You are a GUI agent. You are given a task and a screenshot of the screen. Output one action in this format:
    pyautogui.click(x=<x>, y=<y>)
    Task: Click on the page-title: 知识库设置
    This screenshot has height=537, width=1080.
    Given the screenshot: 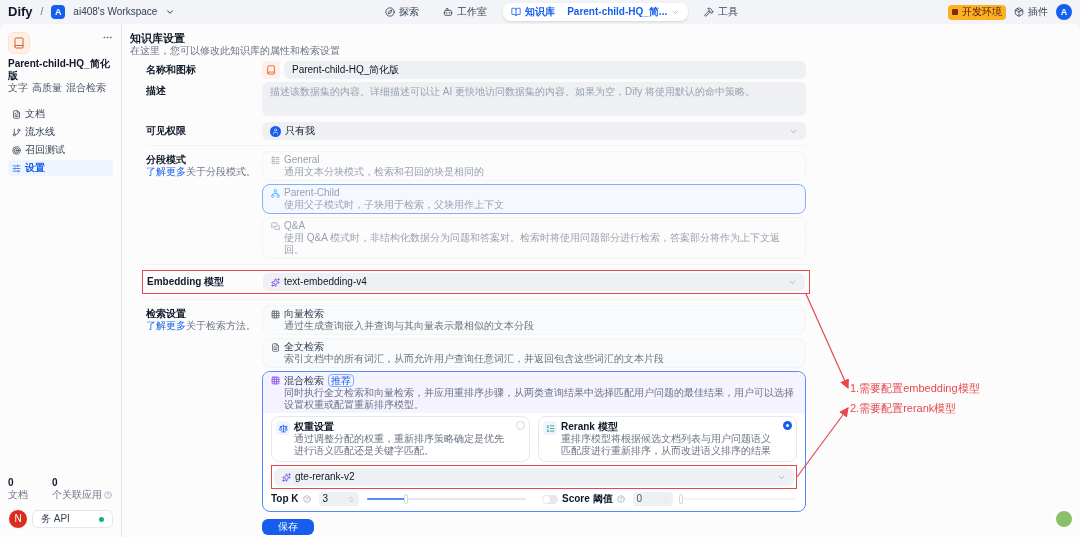 What is the action you would take?
    pyautogui.click(x=158, y=38)
    